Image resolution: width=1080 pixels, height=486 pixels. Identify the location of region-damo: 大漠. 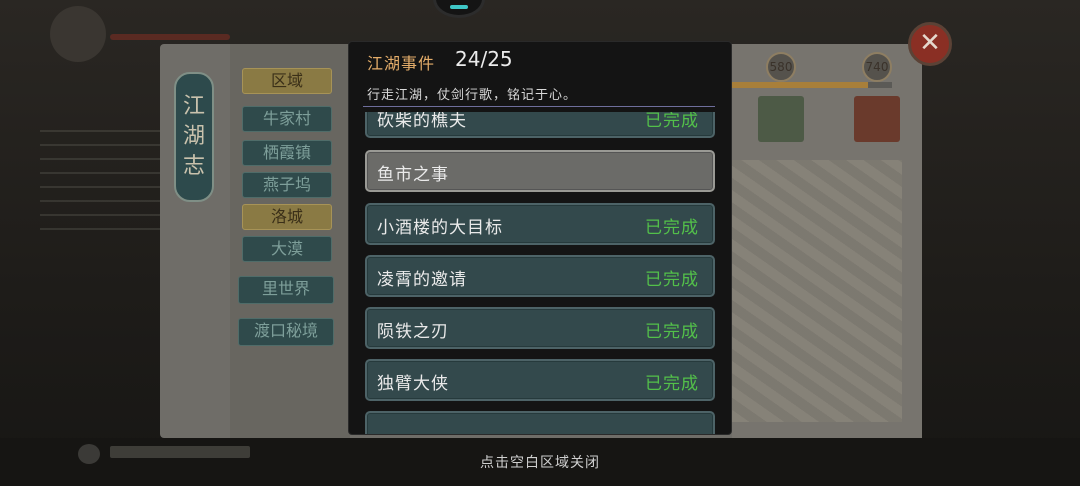
(287, 249).